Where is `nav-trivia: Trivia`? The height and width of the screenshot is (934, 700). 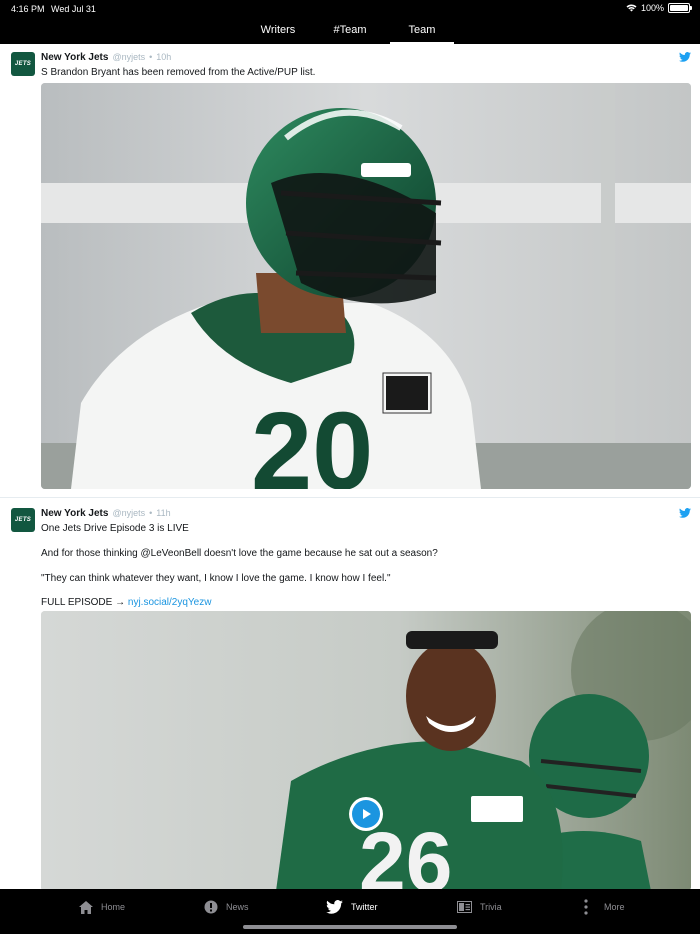 nav-trivia: Trivia is located at coordinates (479, 907).